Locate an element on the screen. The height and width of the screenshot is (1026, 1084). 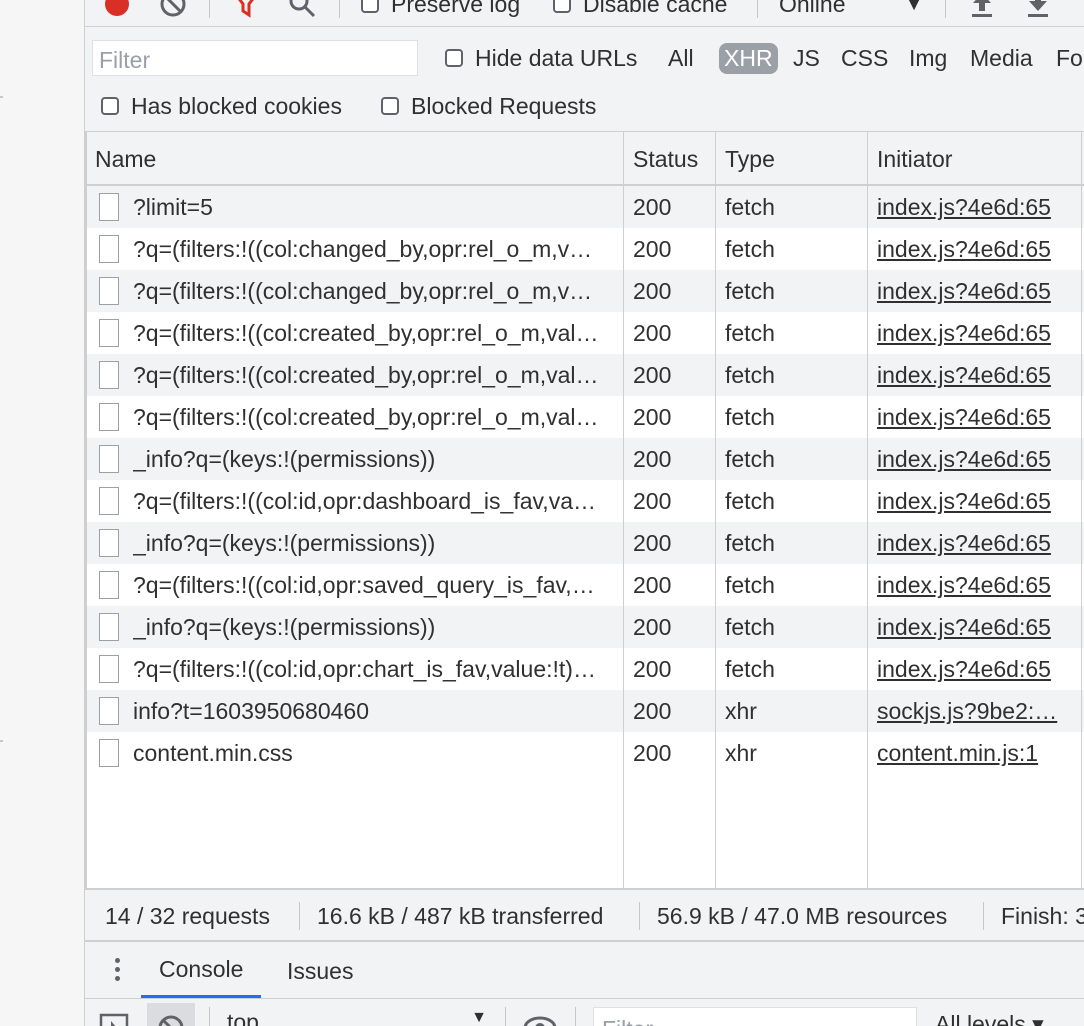
type-filter-all: All is located at coordinates (681, 58).